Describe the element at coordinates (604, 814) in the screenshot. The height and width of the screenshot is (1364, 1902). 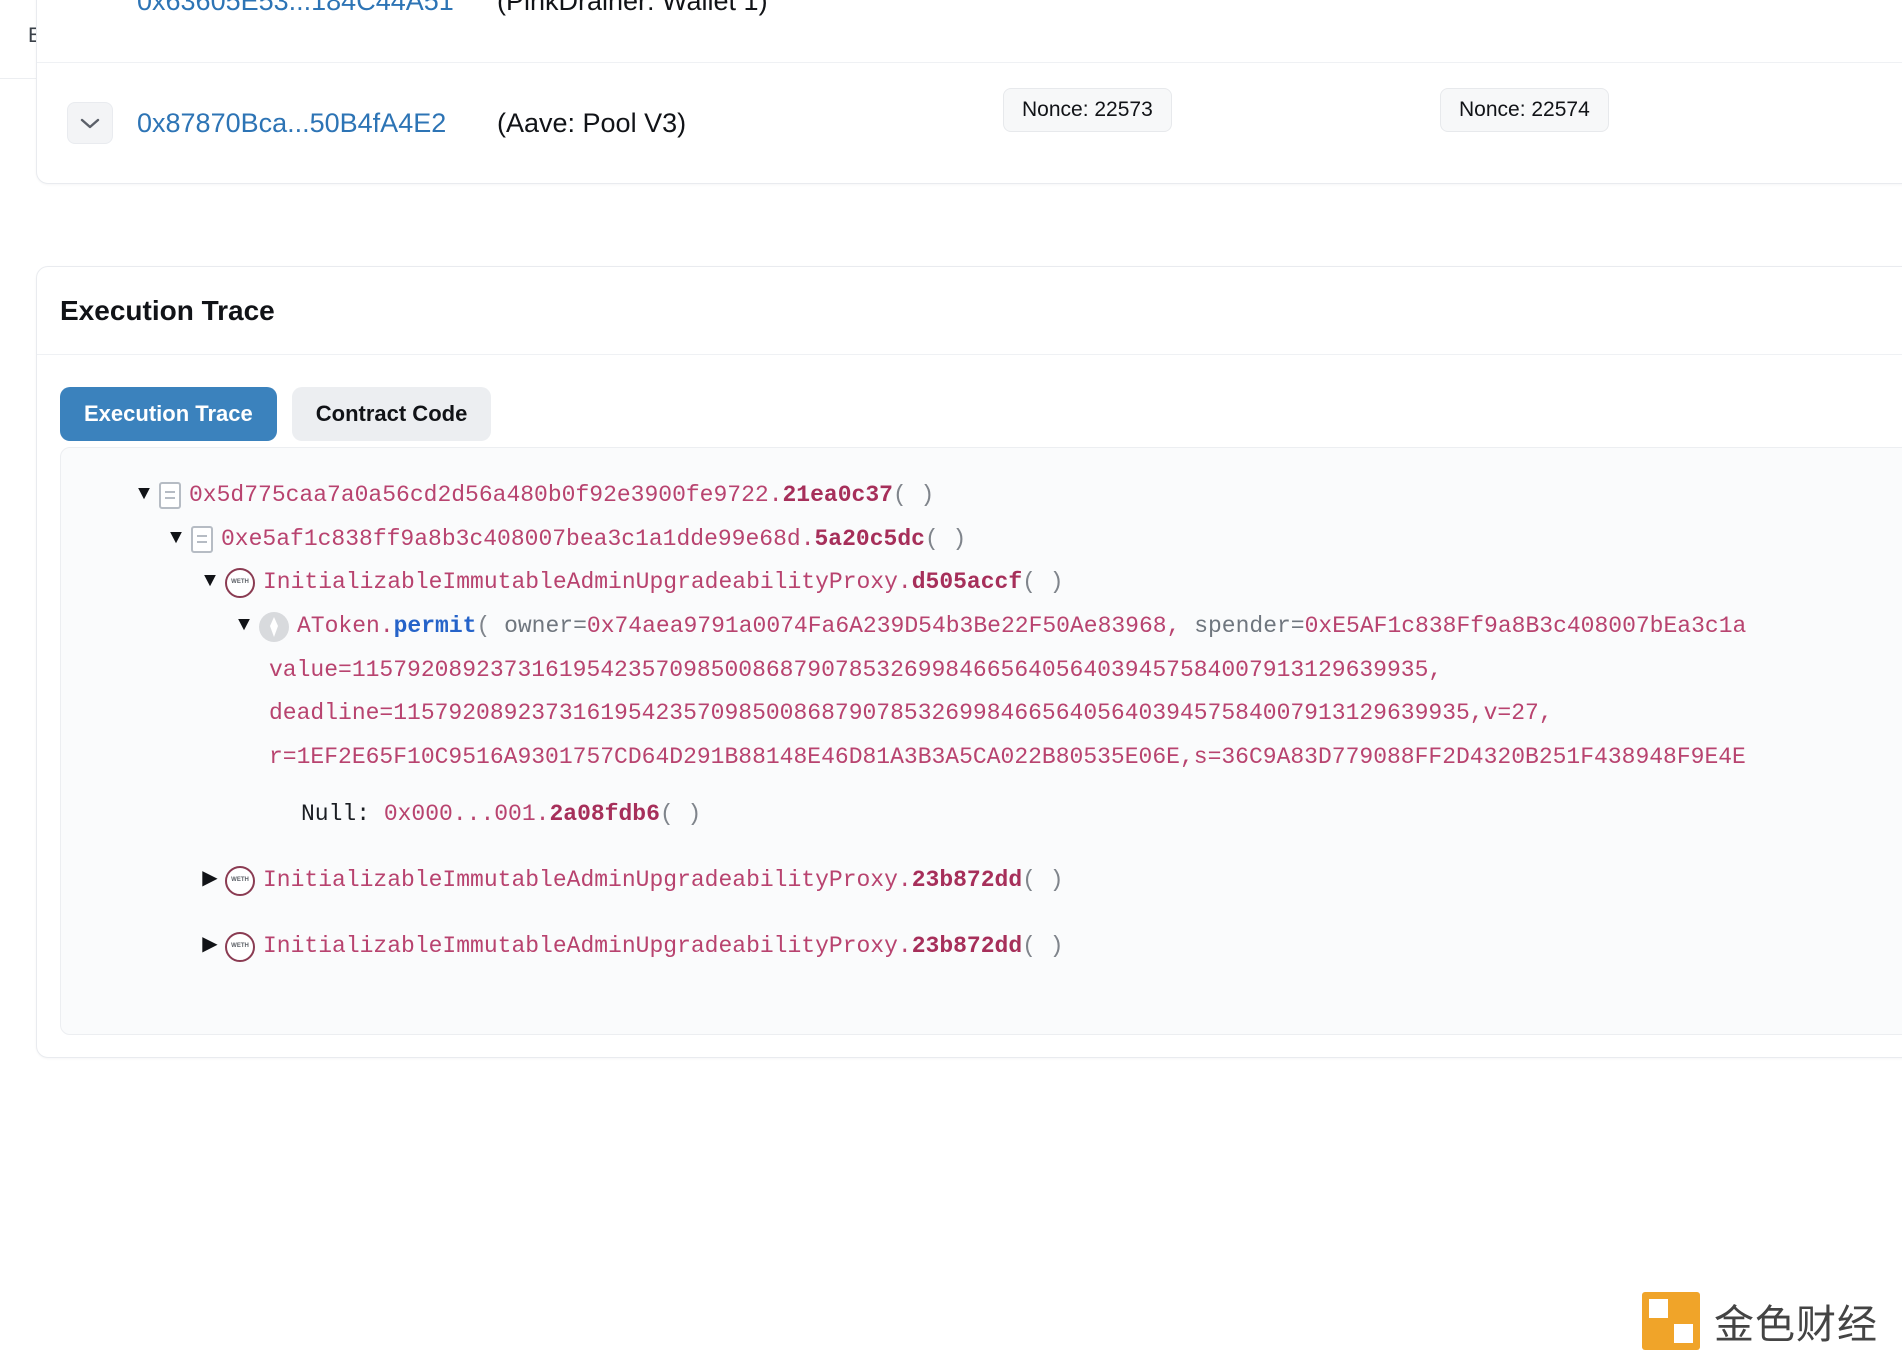
I see `trace-selector: 2a08fdb6` at that location.